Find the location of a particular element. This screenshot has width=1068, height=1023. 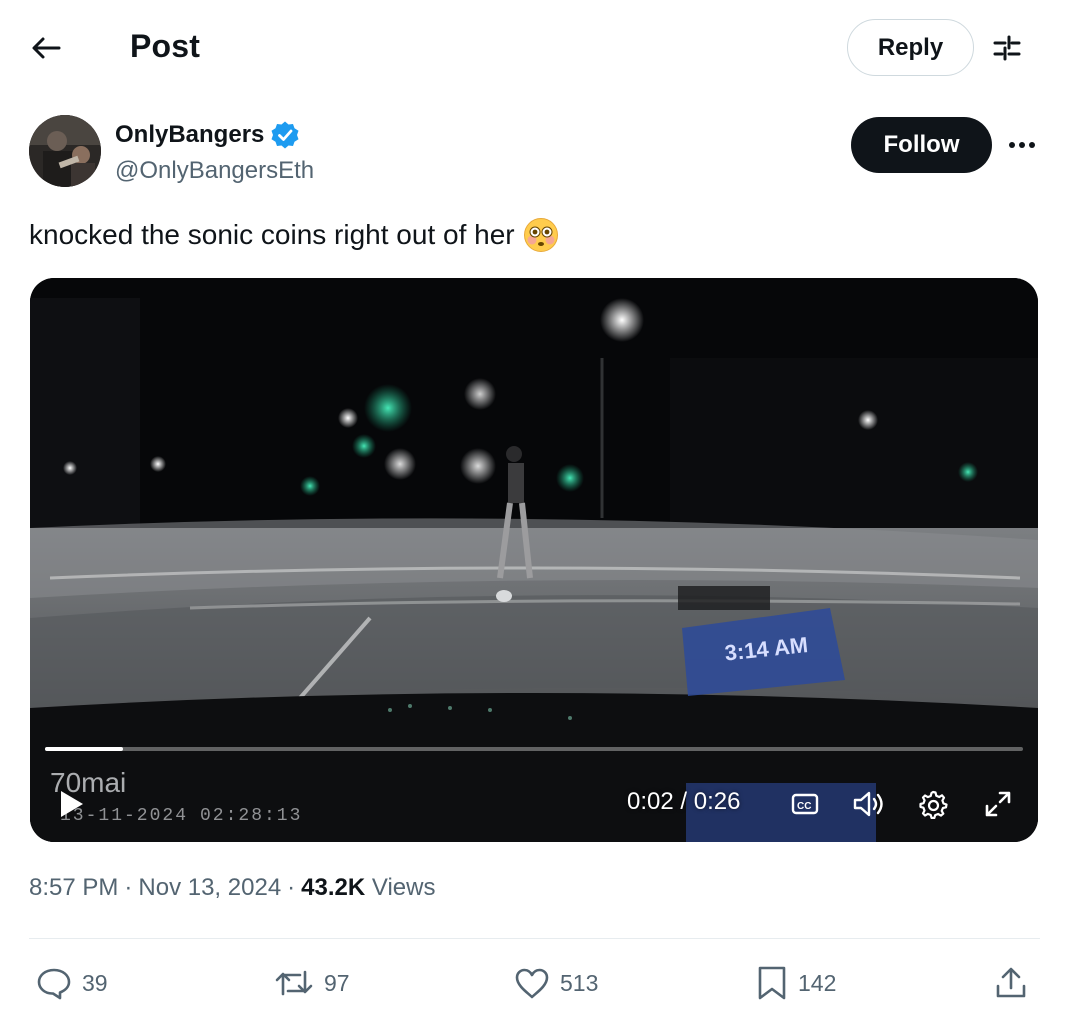

dashcam-time-text: 02:28:13 is located at coordinates (251, 816).